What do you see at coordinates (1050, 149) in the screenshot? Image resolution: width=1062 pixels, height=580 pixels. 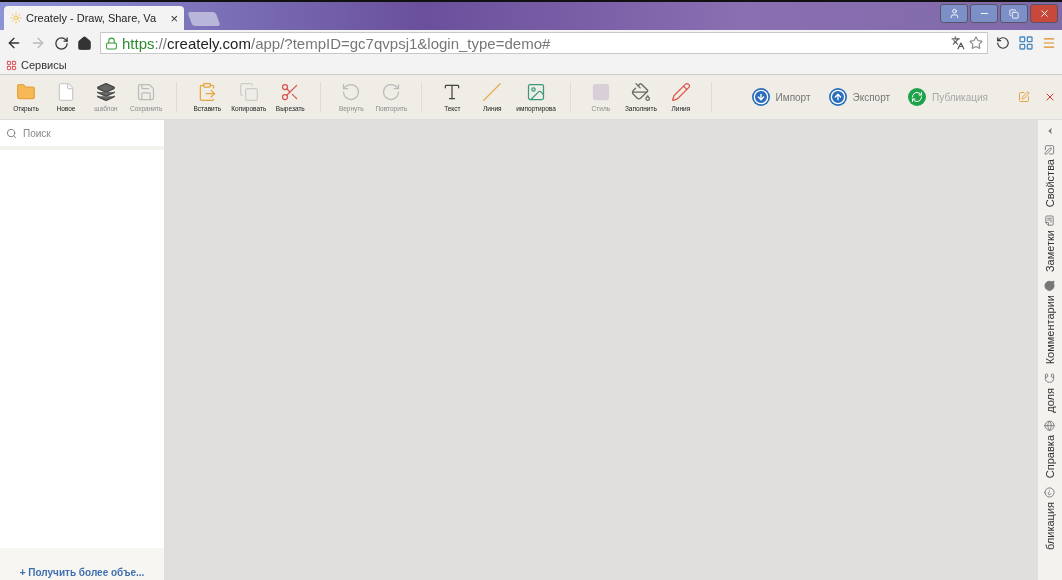 I see `properties-icon` at bounding box center [1050, 149].